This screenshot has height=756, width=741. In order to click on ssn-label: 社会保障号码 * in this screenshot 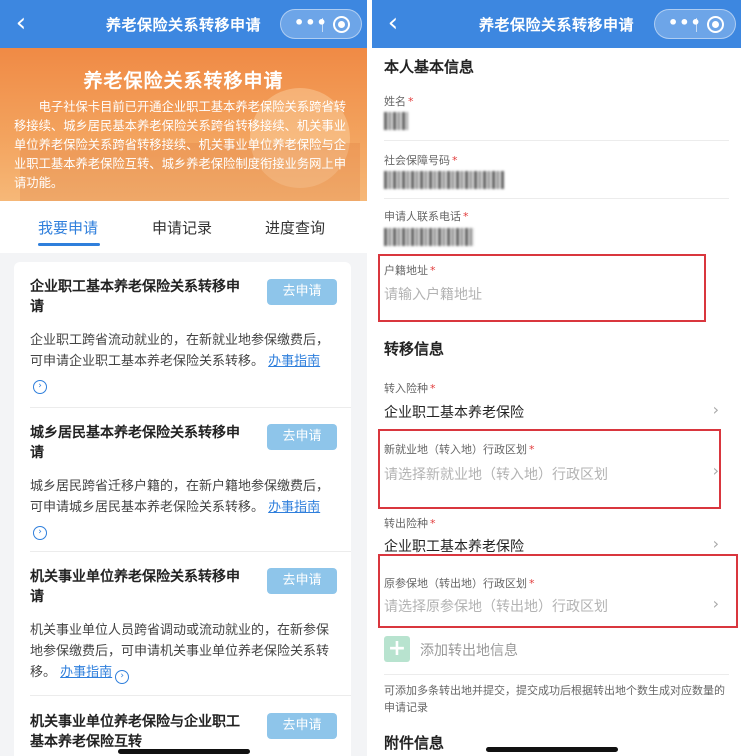, I will do `click(421, 160)`.